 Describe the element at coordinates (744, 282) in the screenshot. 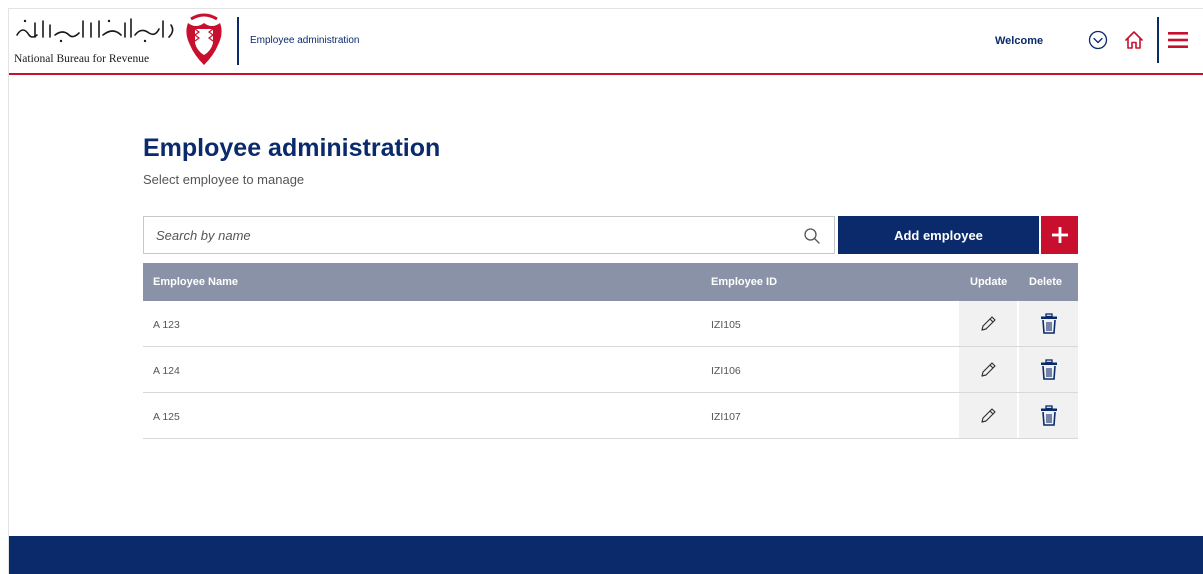

I see `column-header-id: Employee ID` at that location.